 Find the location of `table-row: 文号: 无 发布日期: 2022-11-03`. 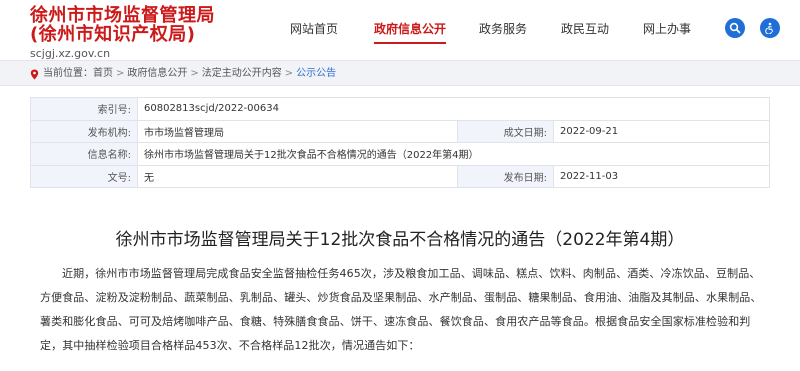

table-row: 文号: 无 发布日期: 2022-11-03 is located at coordinates (400, 176).